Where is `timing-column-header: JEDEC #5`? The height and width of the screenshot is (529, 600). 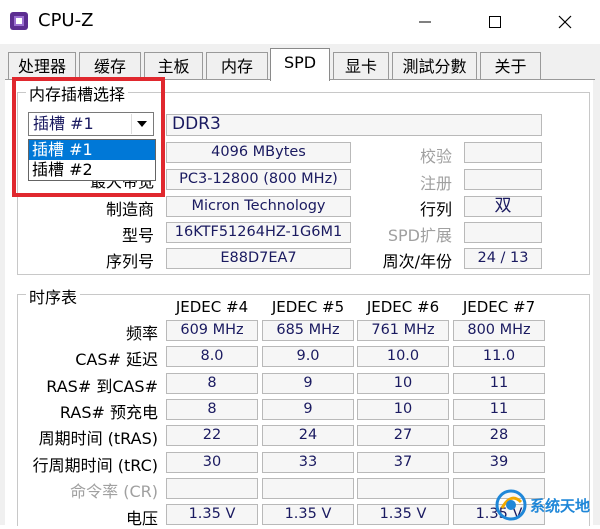
timing-column-header: JEDEC #5 is located at coordinates (308, 307).